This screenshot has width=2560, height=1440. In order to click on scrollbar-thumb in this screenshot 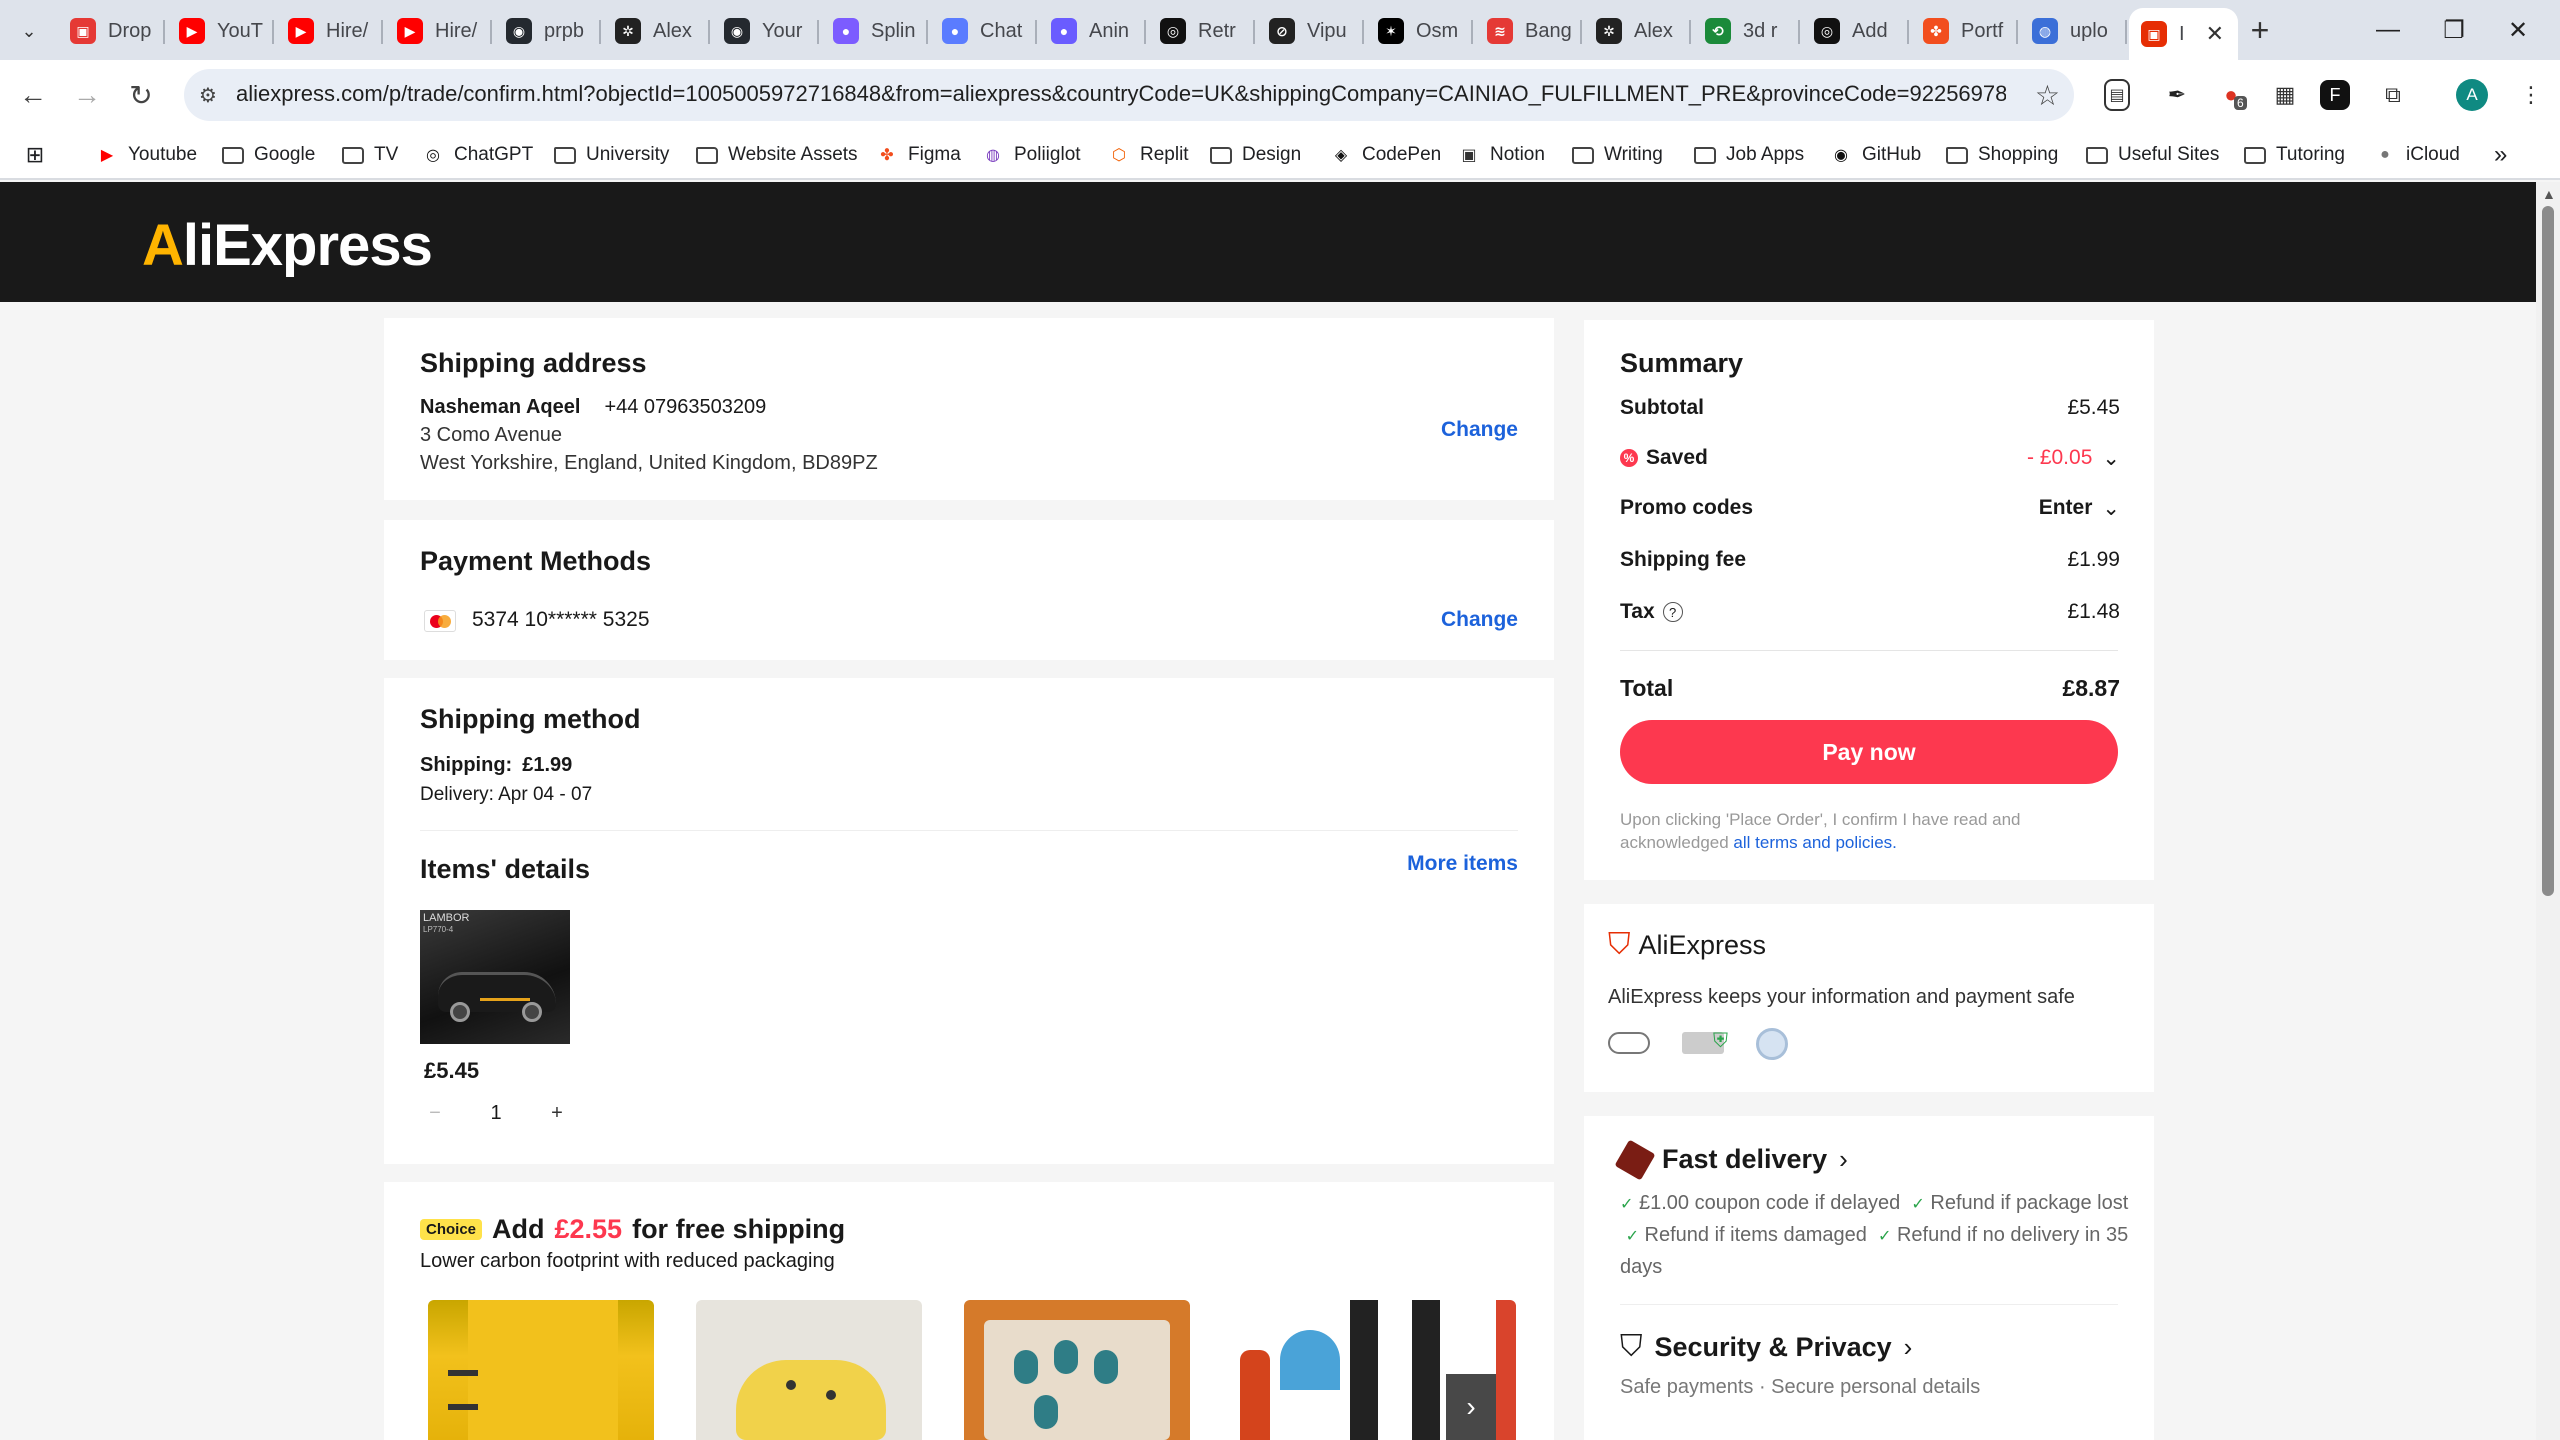, I will do `click(2548, 551)`.